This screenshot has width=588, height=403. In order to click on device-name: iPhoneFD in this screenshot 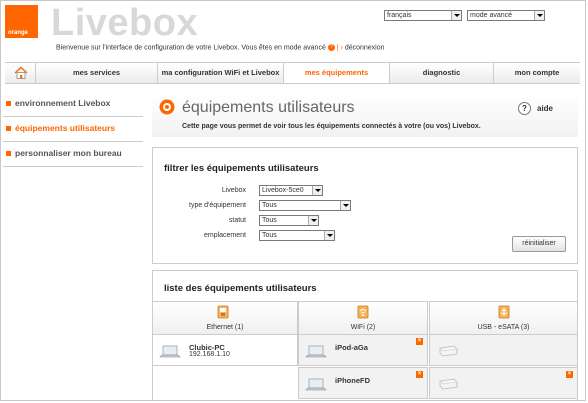, I will do `click(352, 380)`.